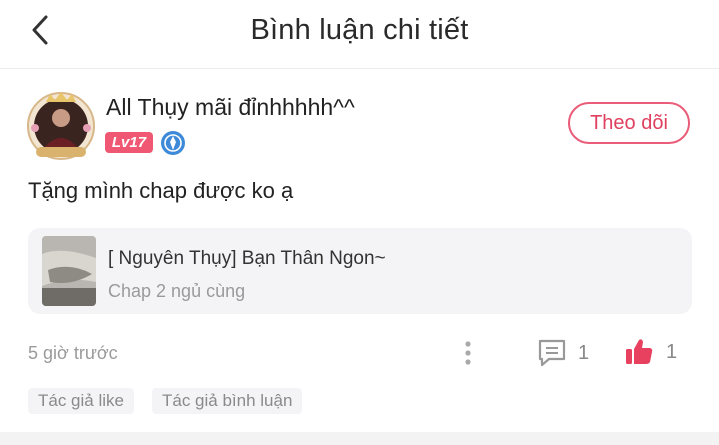 The width and height of the screenshot is (719, 445). Describe the element at coordinates (552, 353) in the screenshot. I see `comment-icon` at that location.